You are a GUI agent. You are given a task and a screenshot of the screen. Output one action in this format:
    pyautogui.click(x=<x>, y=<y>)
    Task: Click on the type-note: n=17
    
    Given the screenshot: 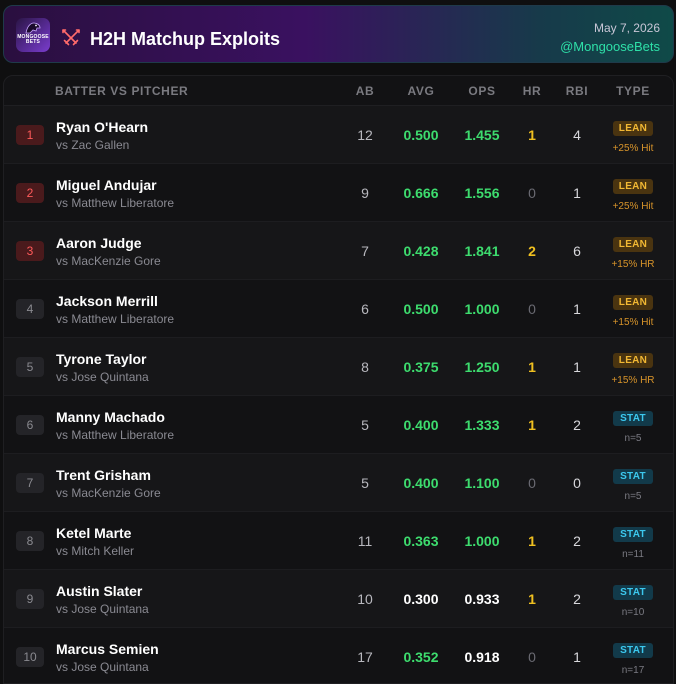 What is the action you would take?
    pyautogui.click(x=633, y=670)
    